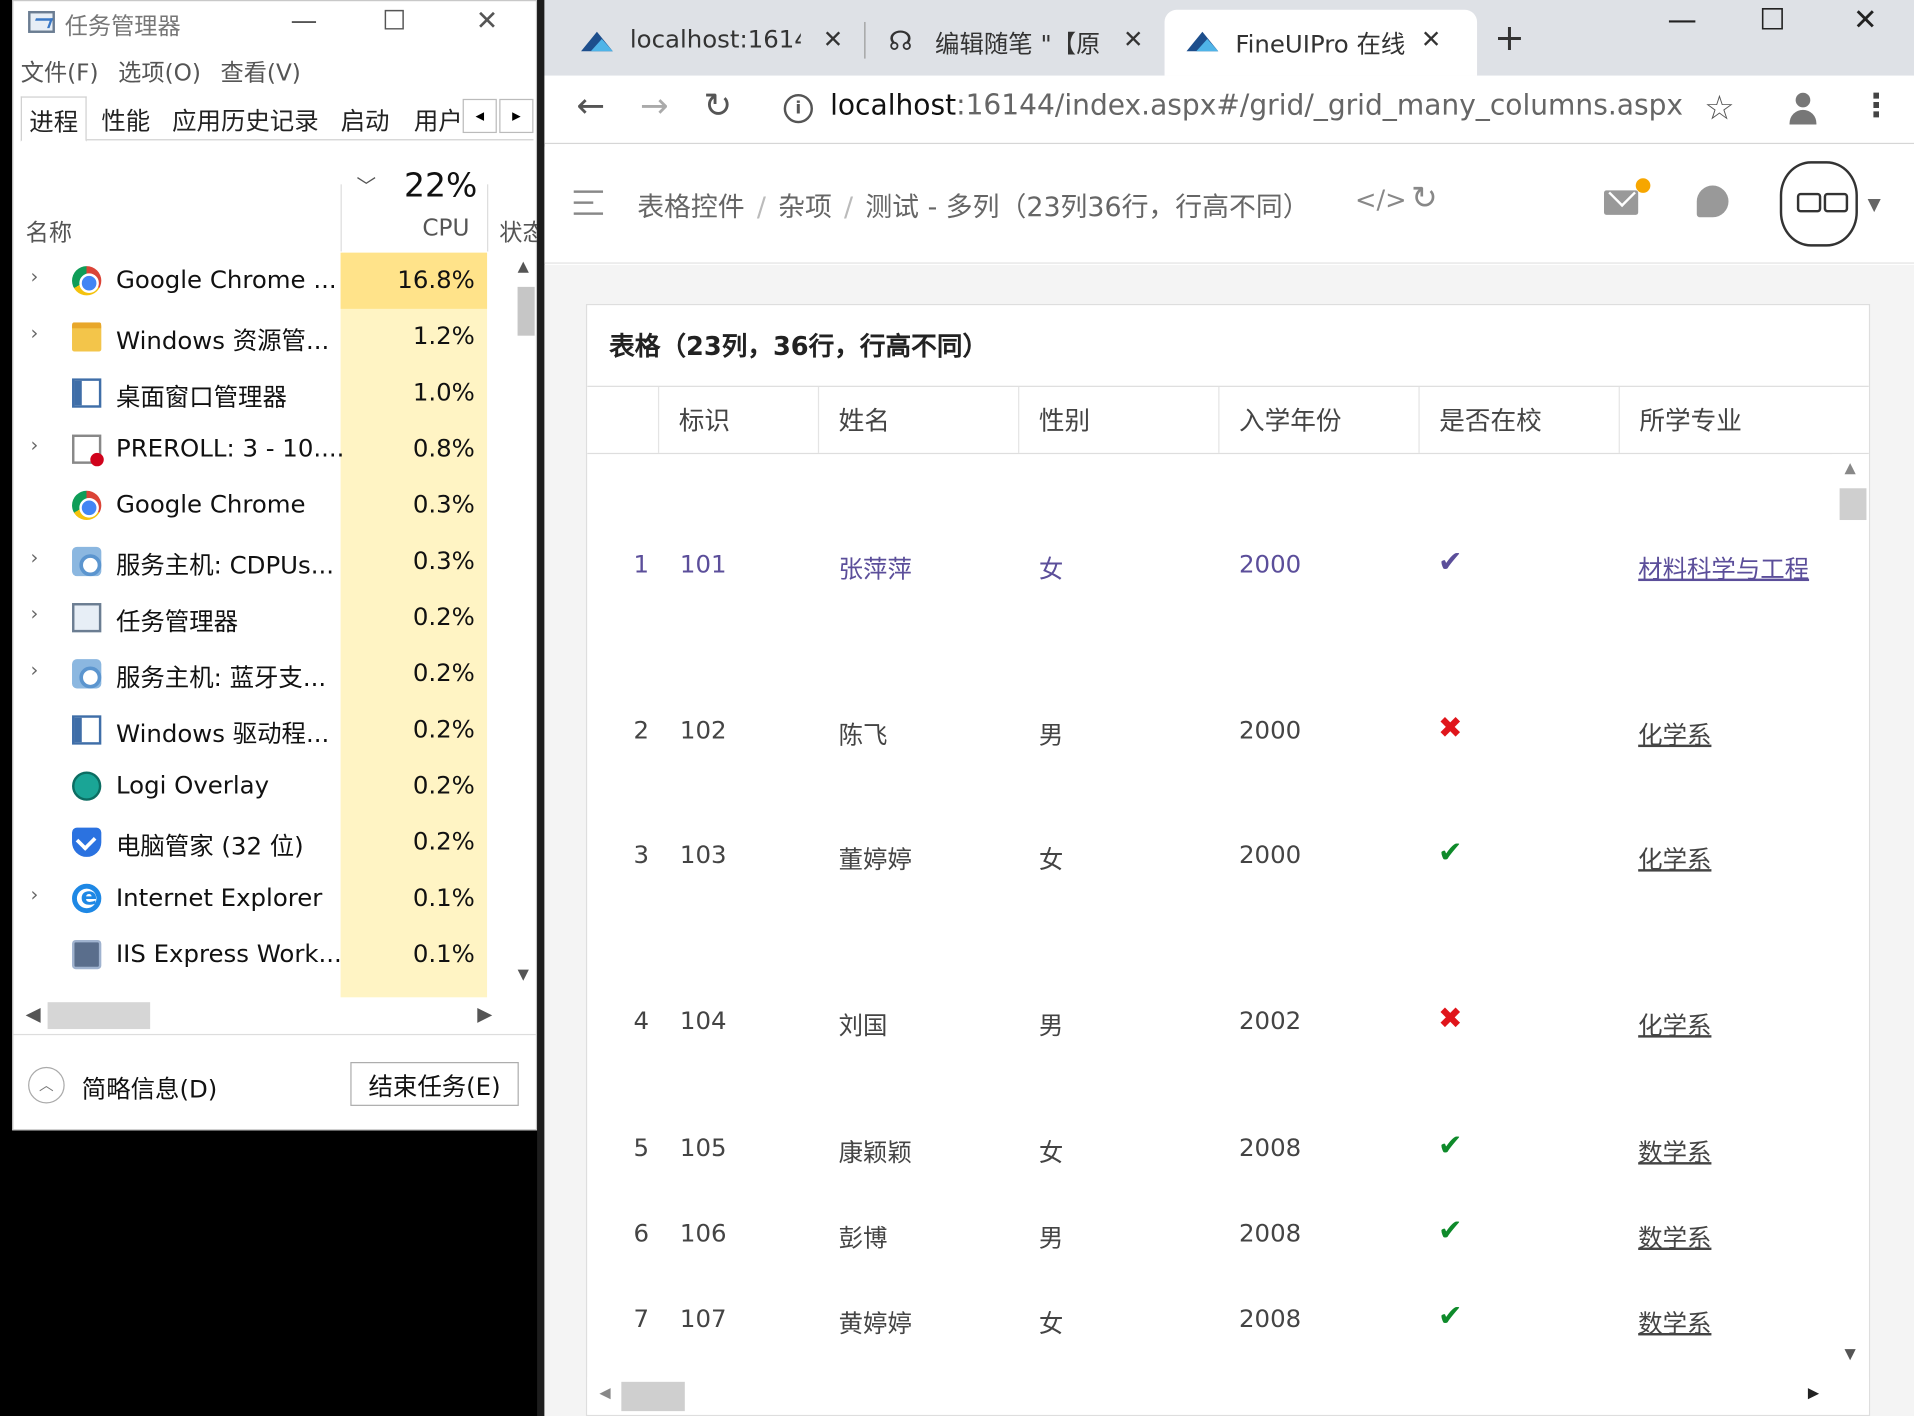 The image size is (1914, 1416). What do you see at coordinates (1876, 106) in the screenshot?
I see `browser-menu-icon: ⋮` at bounding box center [1876, 106].